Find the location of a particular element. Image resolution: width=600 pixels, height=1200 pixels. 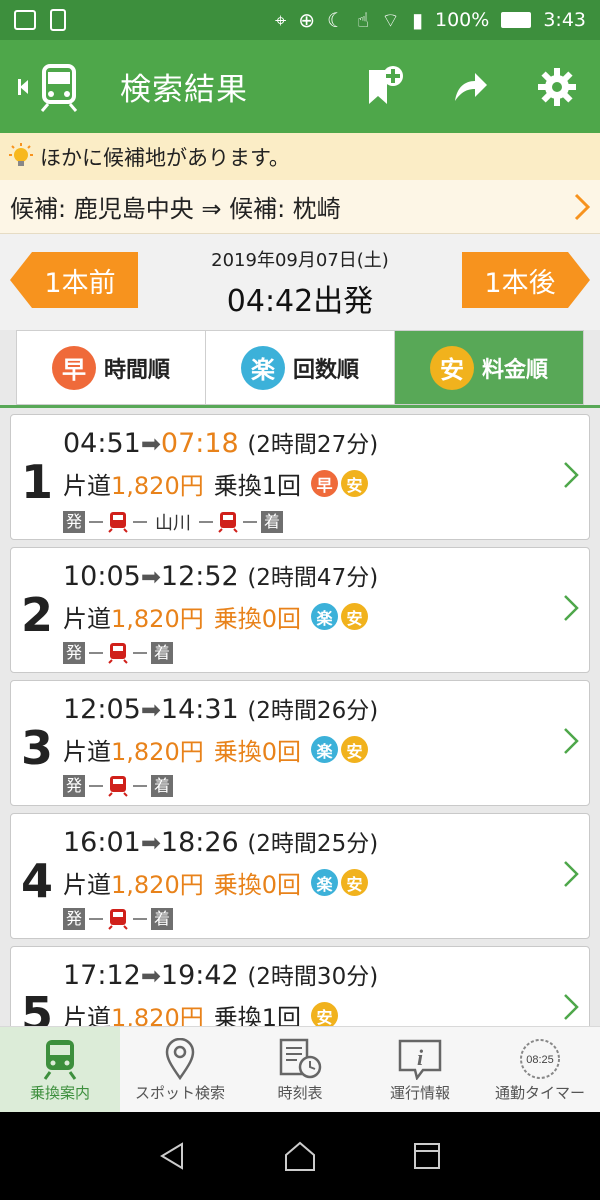

tab-transfer-order: 楽 回数順 is located at coordinates (300, 367).